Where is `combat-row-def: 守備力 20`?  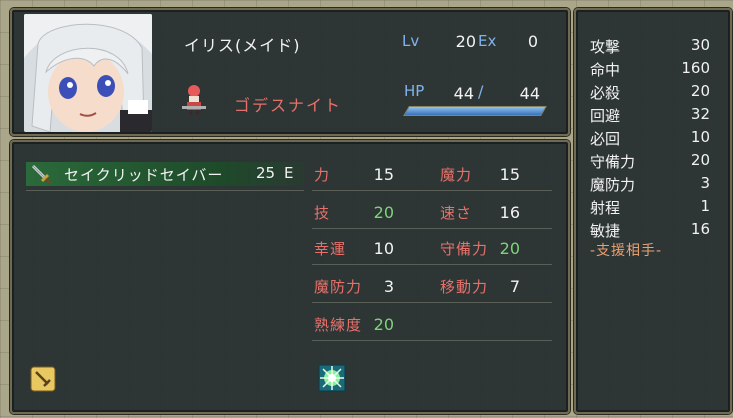
combat-row-def: 守備力 20 is located at coordinates (650, 162).